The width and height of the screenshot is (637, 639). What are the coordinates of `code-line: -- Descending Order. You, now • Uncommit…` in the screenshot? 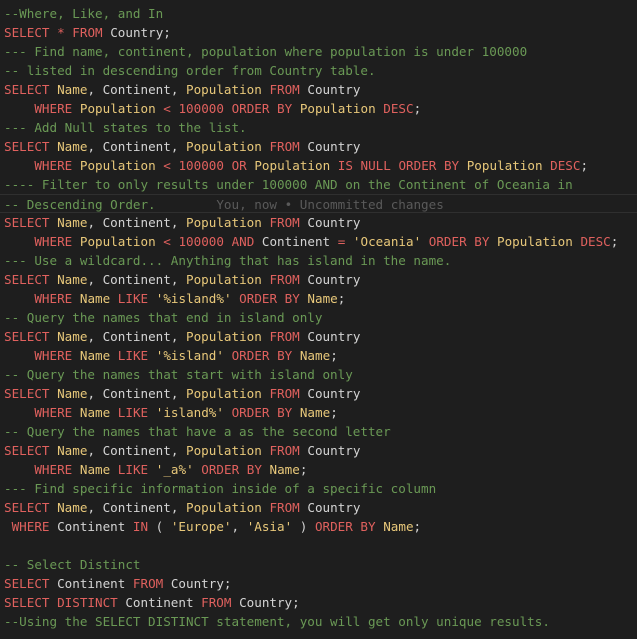 It's located at (318, 203).